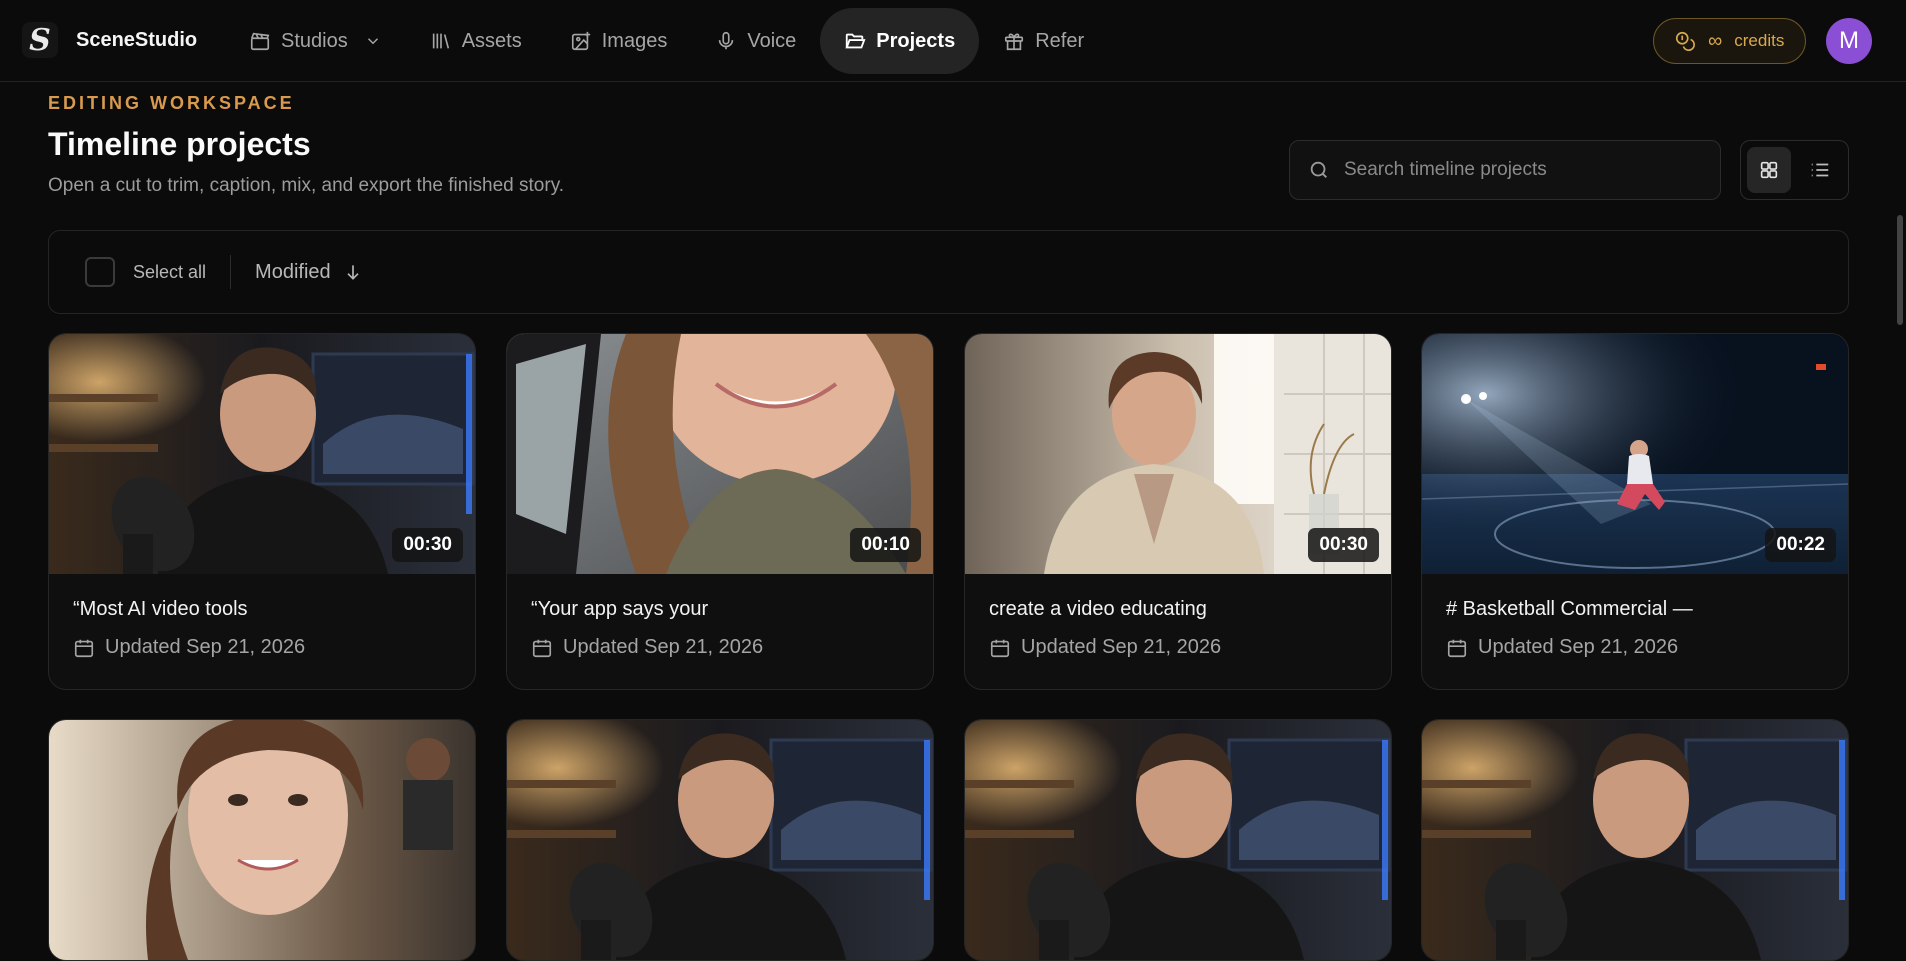  I want to click on nav-label-studios: Studios, so click(314, 40).